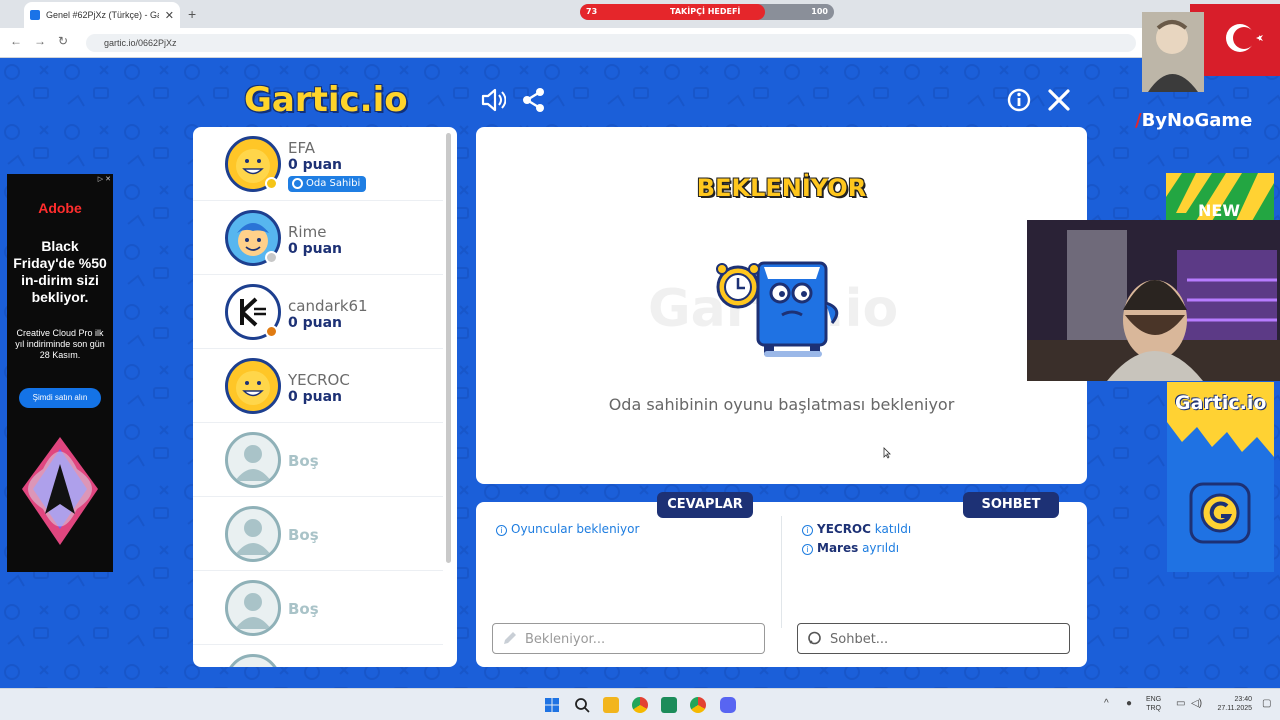 The width and height of the screenshot is (1280, 720). Describe the element at coordinates (611, 43) in the screenshot. I see `url-input: gartic.io/0662PjXz` at that location.